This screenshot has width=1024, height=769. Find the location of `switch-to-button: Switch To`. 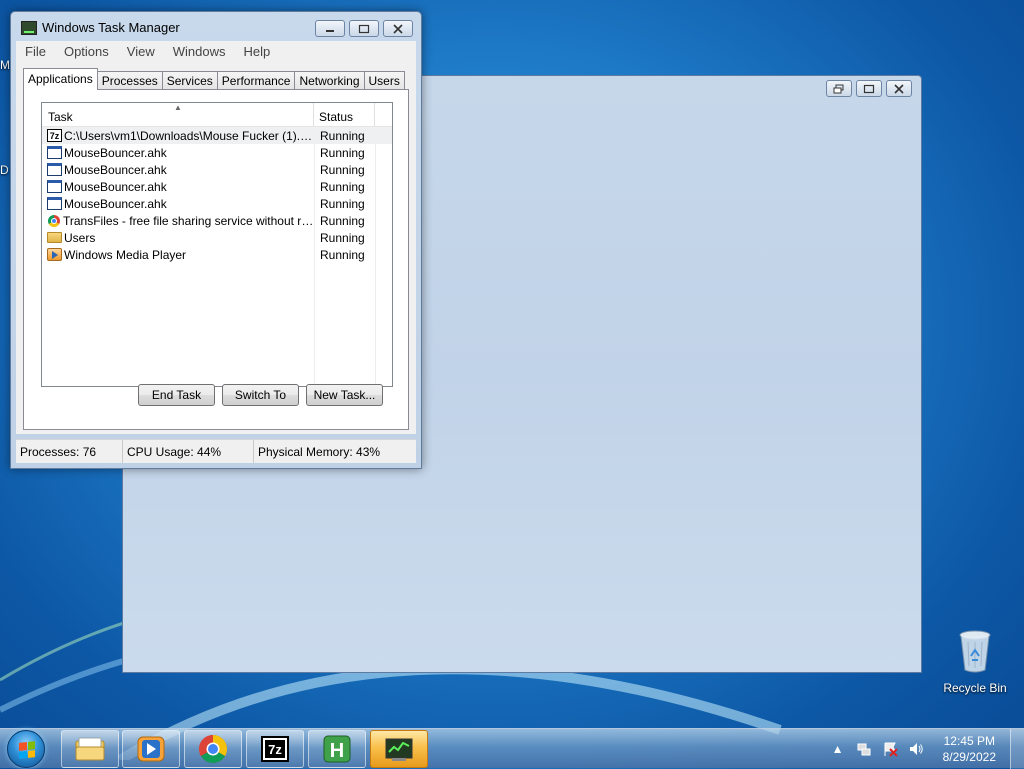

switch-to-button: Switch To is located at coordinates (260, 395).